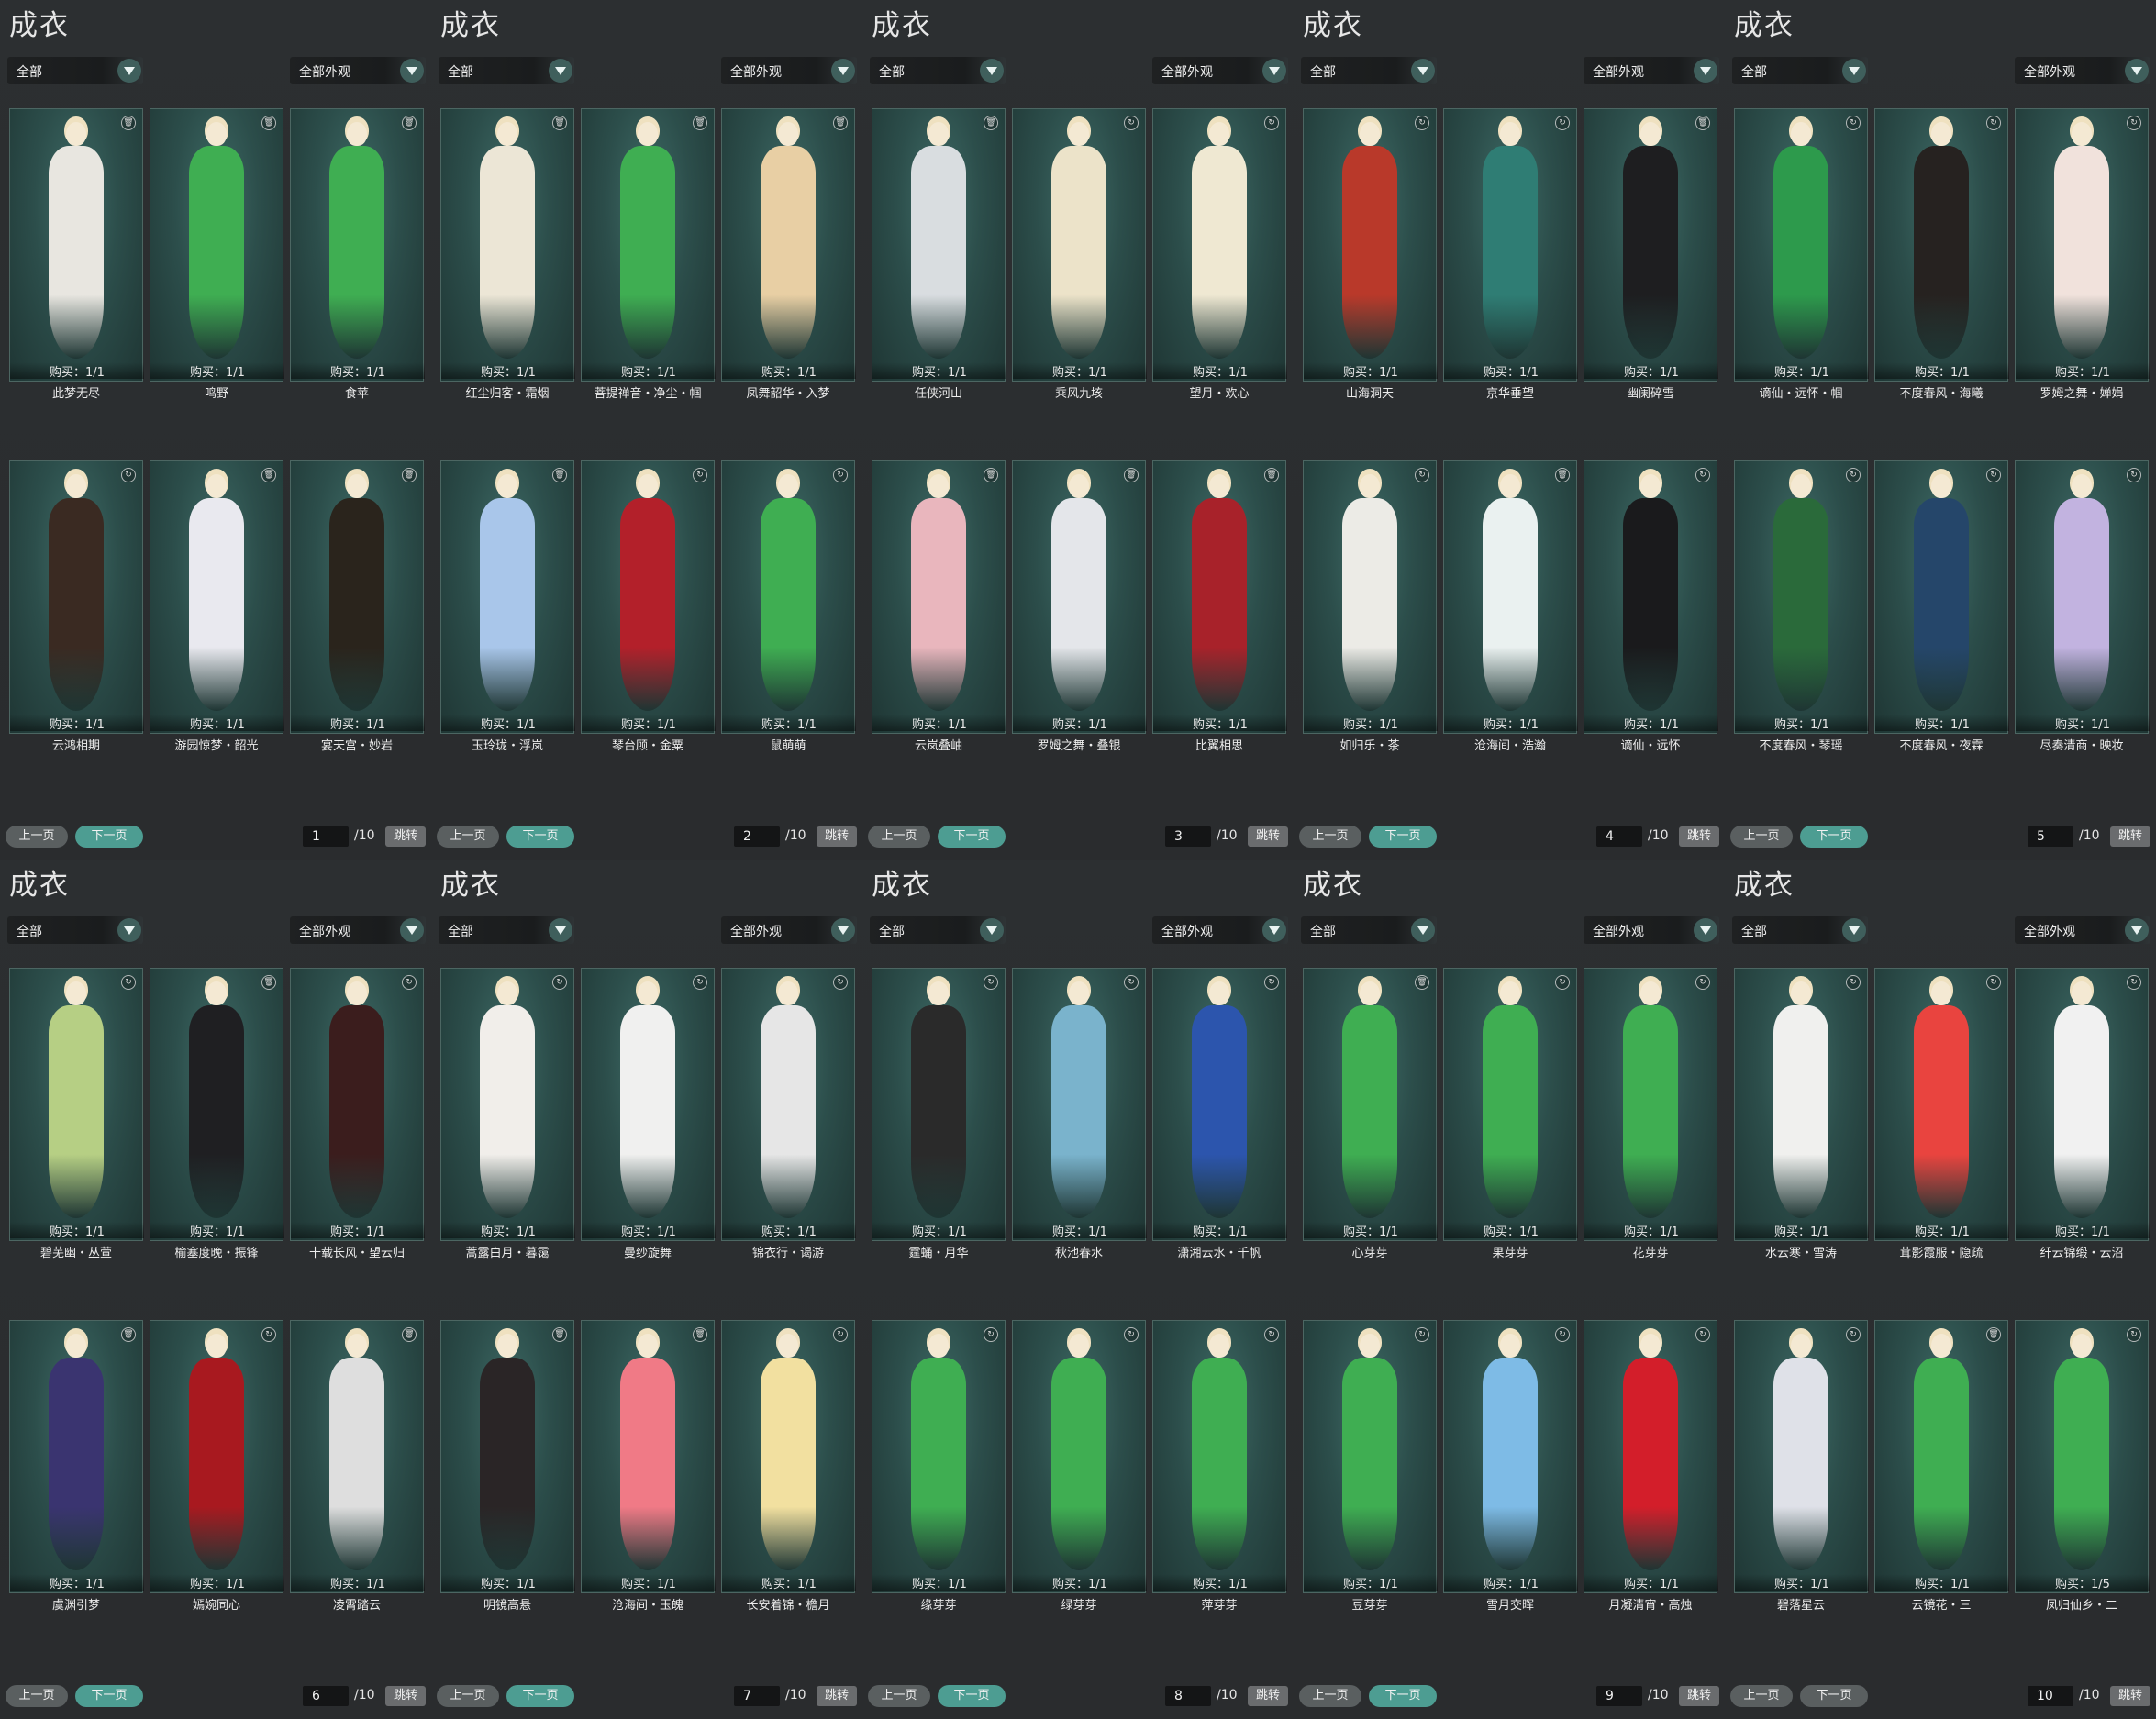 The width and height of the screenshot is (2156, 1719). What do you see at coordinates (357, 1114) in the screenshot?
I see `outfit-card: ↻ 购买：1/1 十载长风・望云归` at bounding box center [357, 1114].